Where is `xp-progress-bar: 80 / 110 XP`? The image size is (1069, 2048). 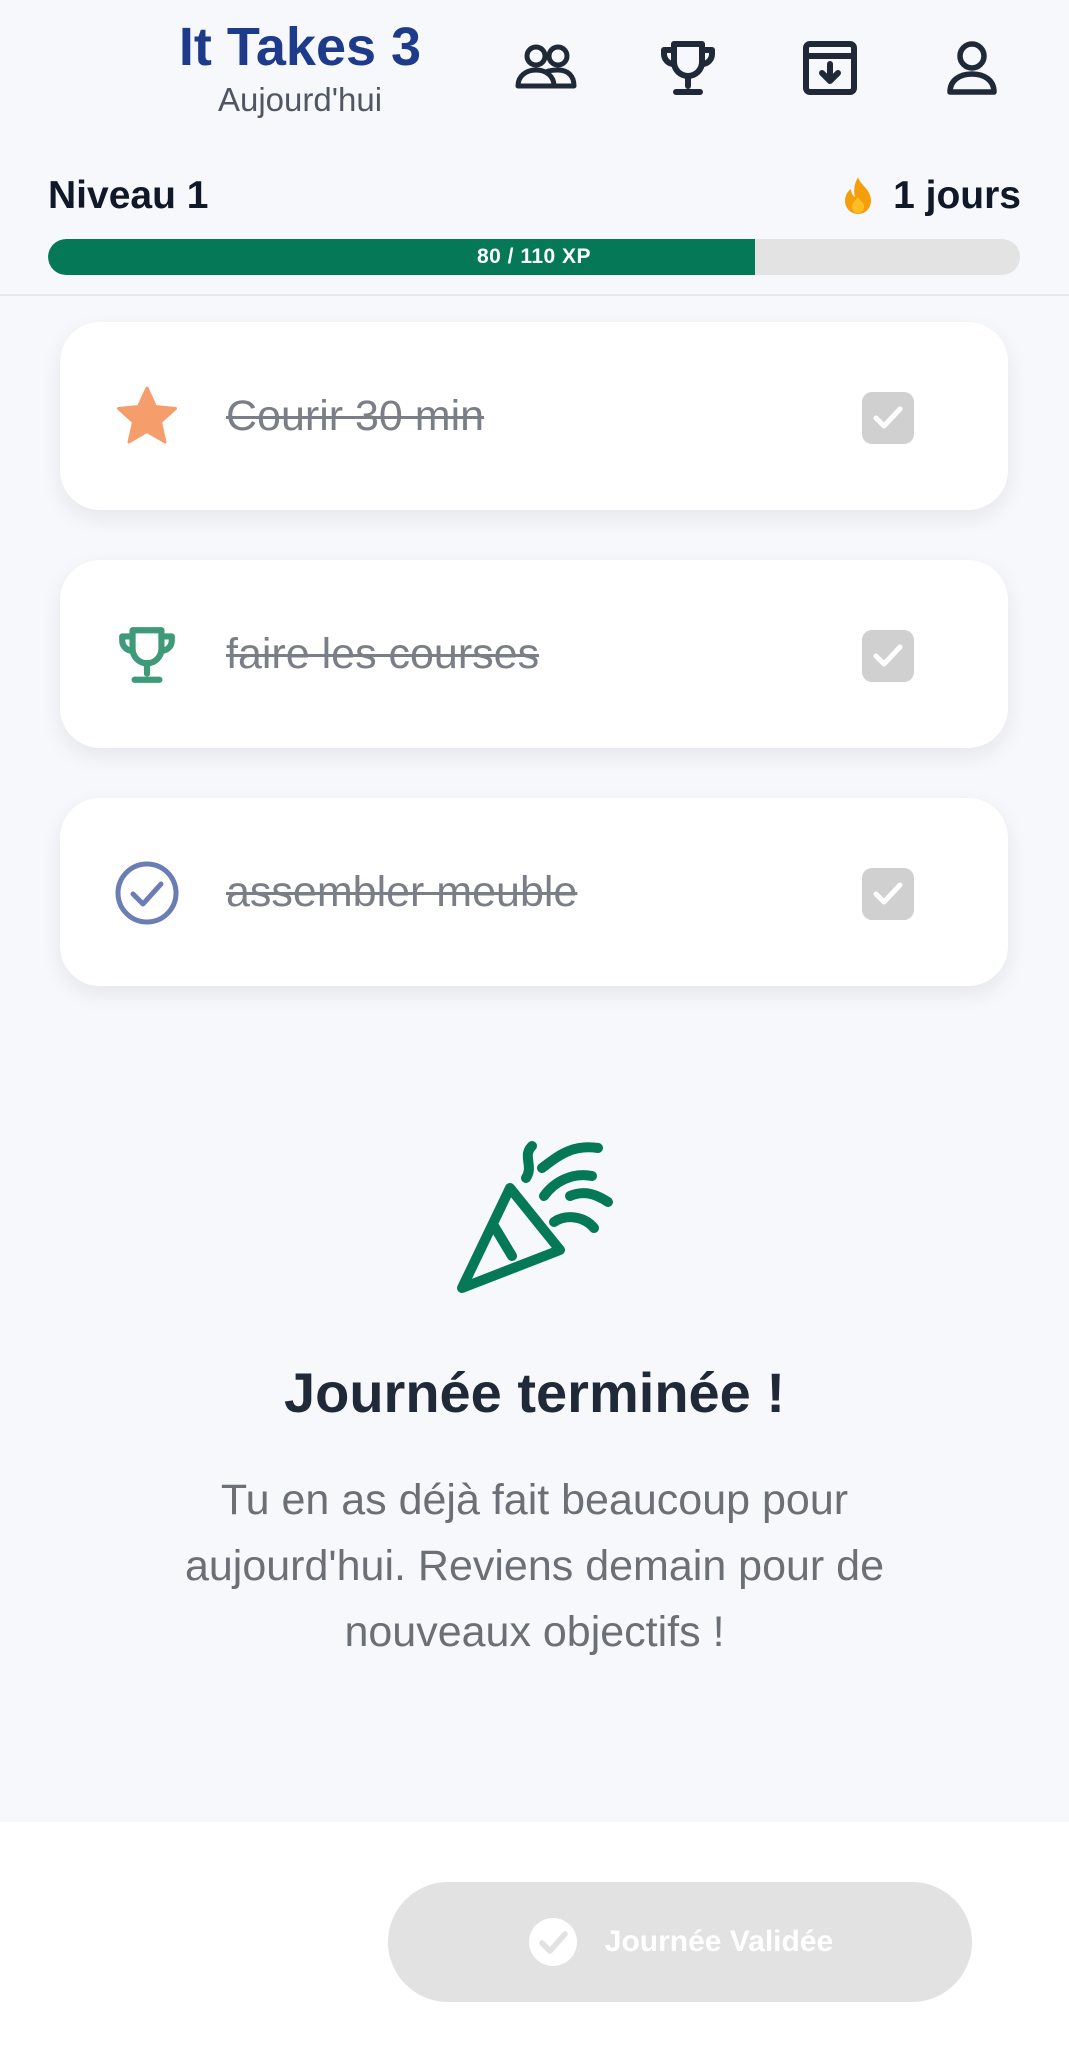 xp-progress-bar: 80 / 110 XP is located at coordinates (534, 257).